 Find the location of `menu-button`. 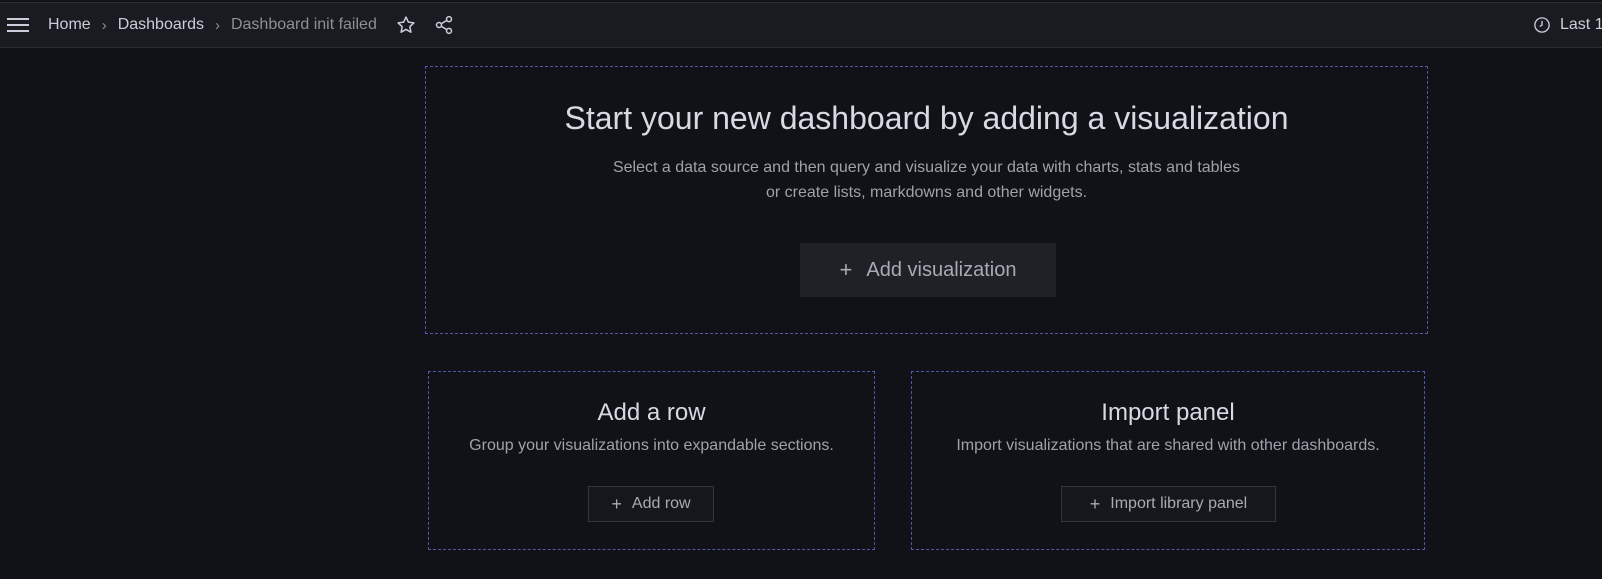

menu-button is located at coordinates (18, 25).